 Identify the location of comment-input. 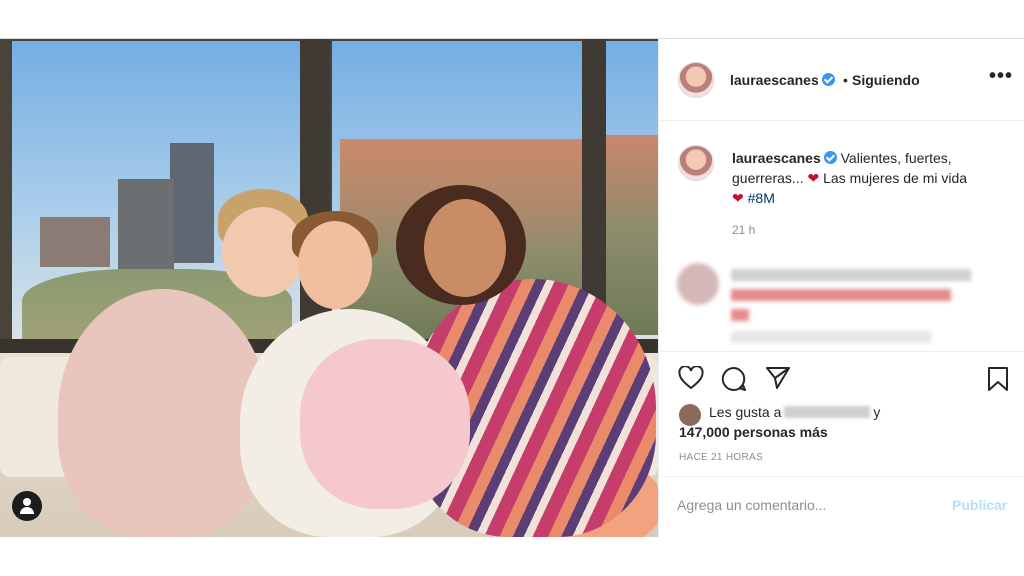
(807, 505).